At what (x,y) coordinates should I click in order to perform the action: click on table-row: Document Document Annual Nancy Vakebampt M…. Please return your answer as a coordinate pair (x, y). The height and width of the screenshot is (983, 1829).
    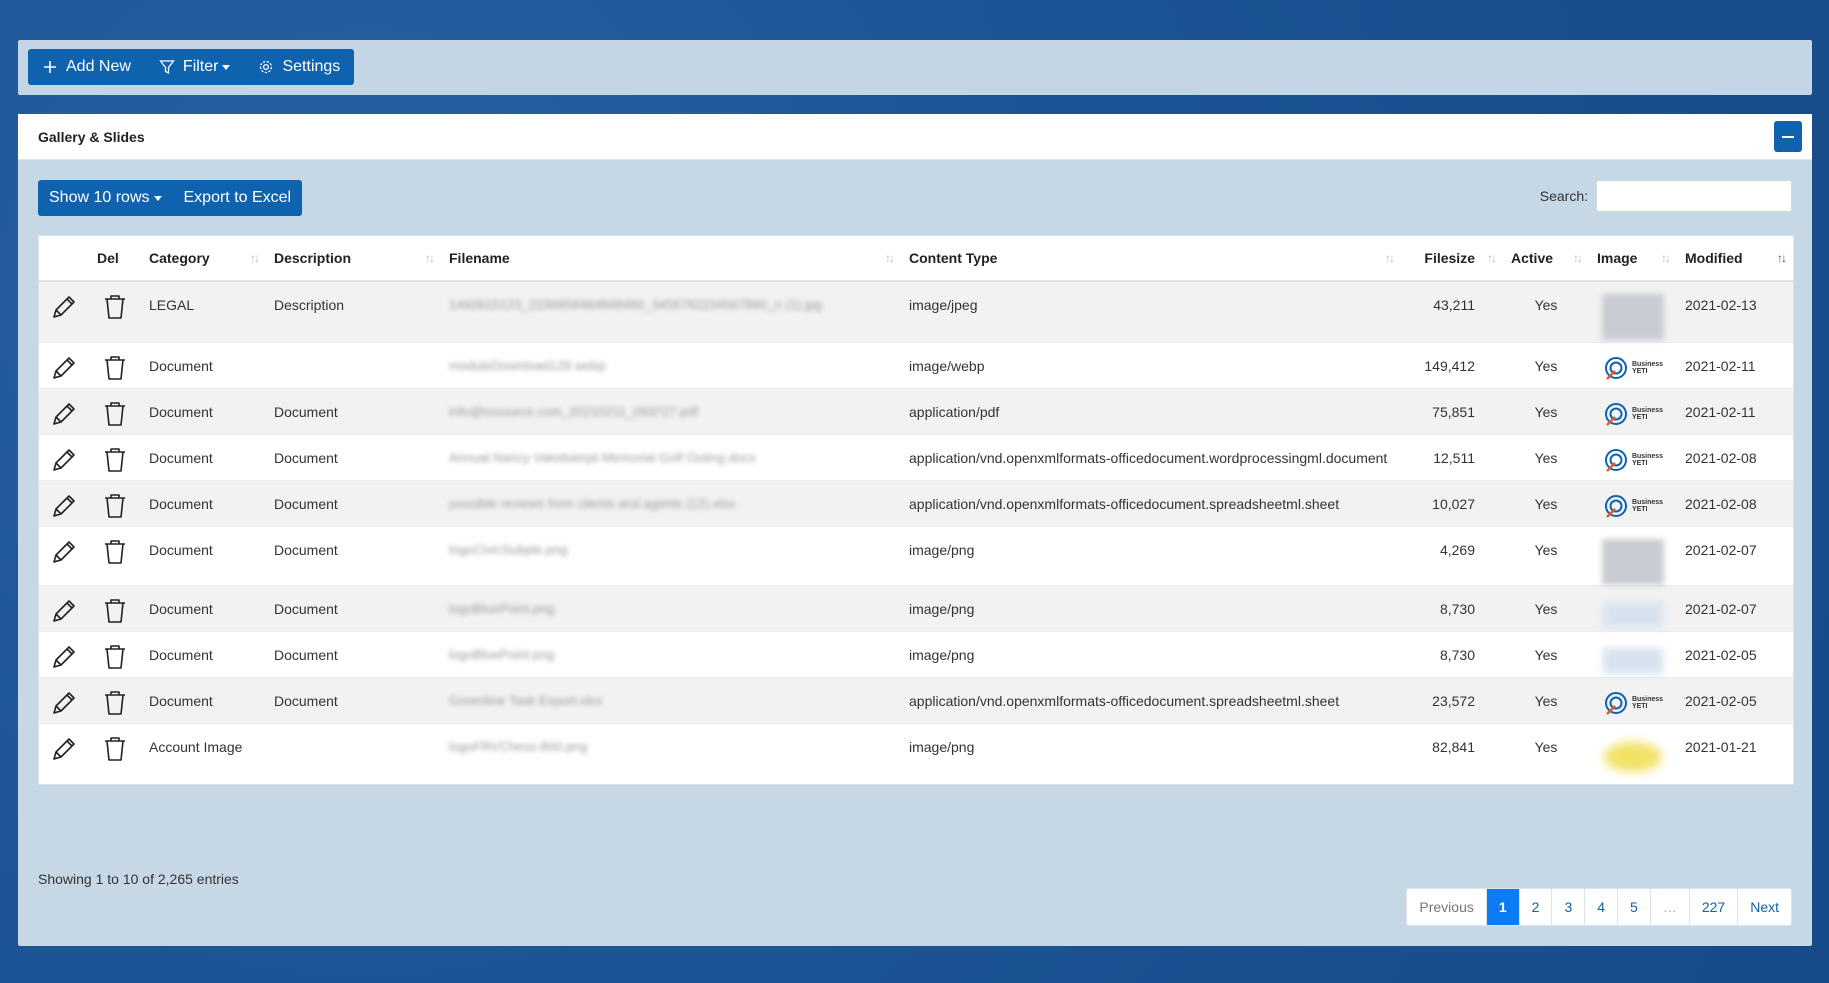
    Looking at the image, I should click on (916, 456).